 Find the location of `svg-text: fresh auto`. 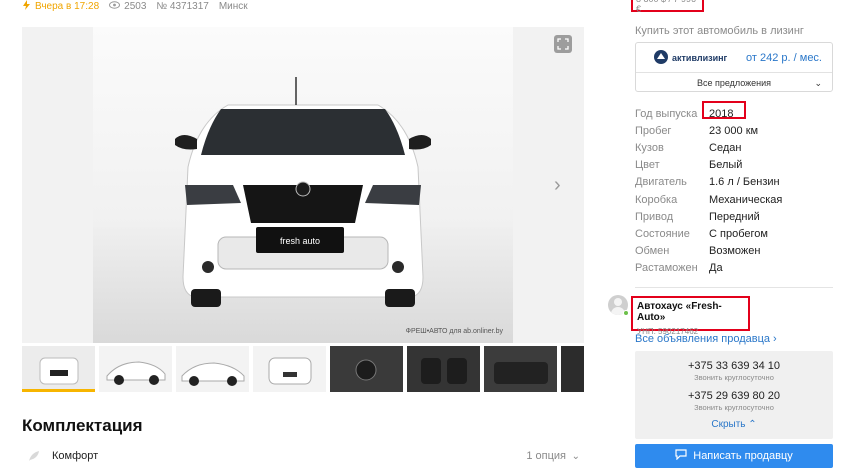

svg-text: fresh auto is located at coordinates (300, 241).